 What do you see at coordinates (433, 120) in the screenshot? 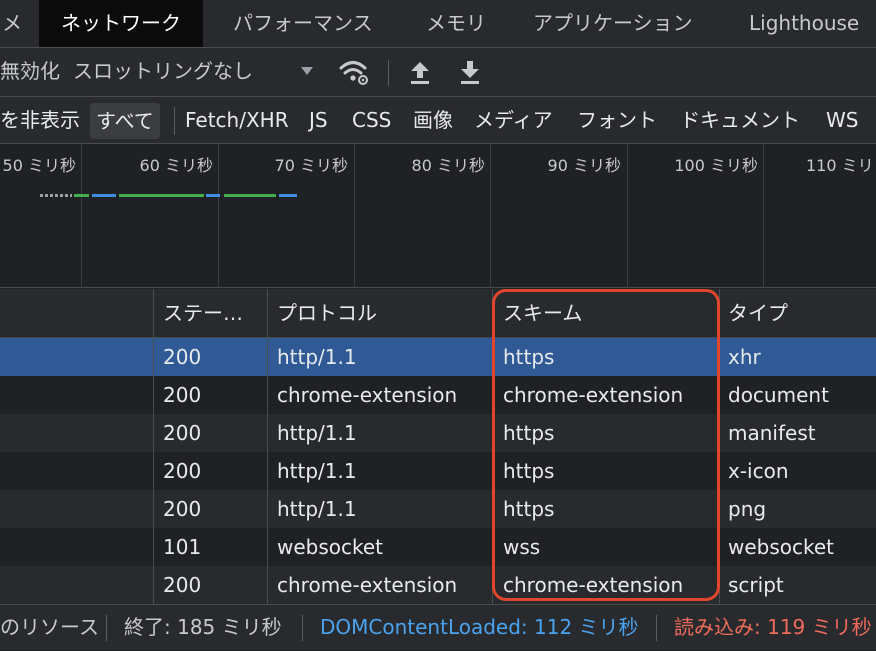
I see `filter-img: 画像` at bounding box center [433, 120].